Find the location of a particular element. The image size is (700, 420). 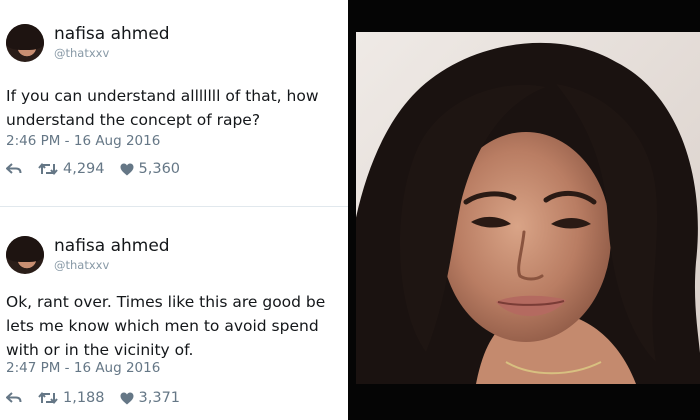

like-button: 3,371 is located at coordinates (150, 398).